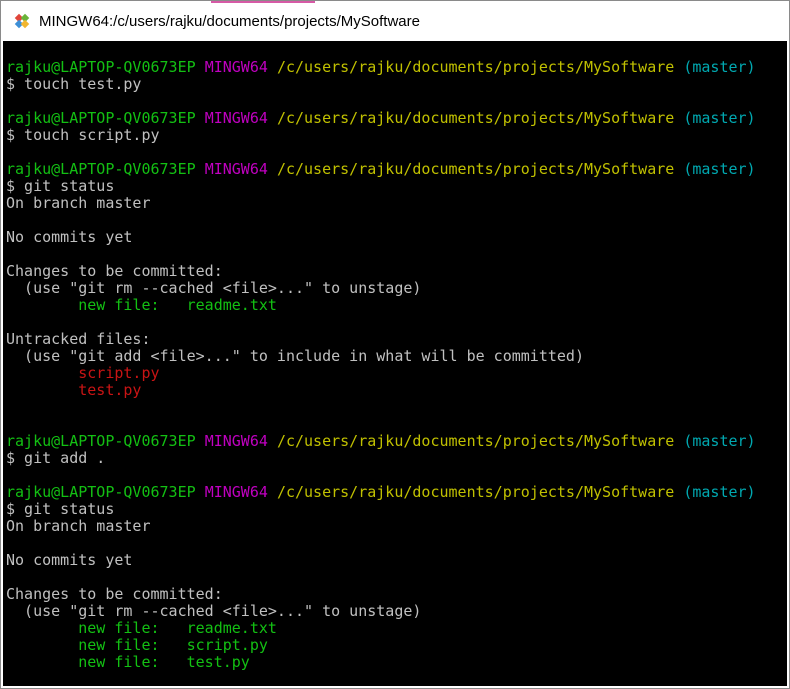  I want to click on terminal-text-segment: $ git add ., so click(56, 458).